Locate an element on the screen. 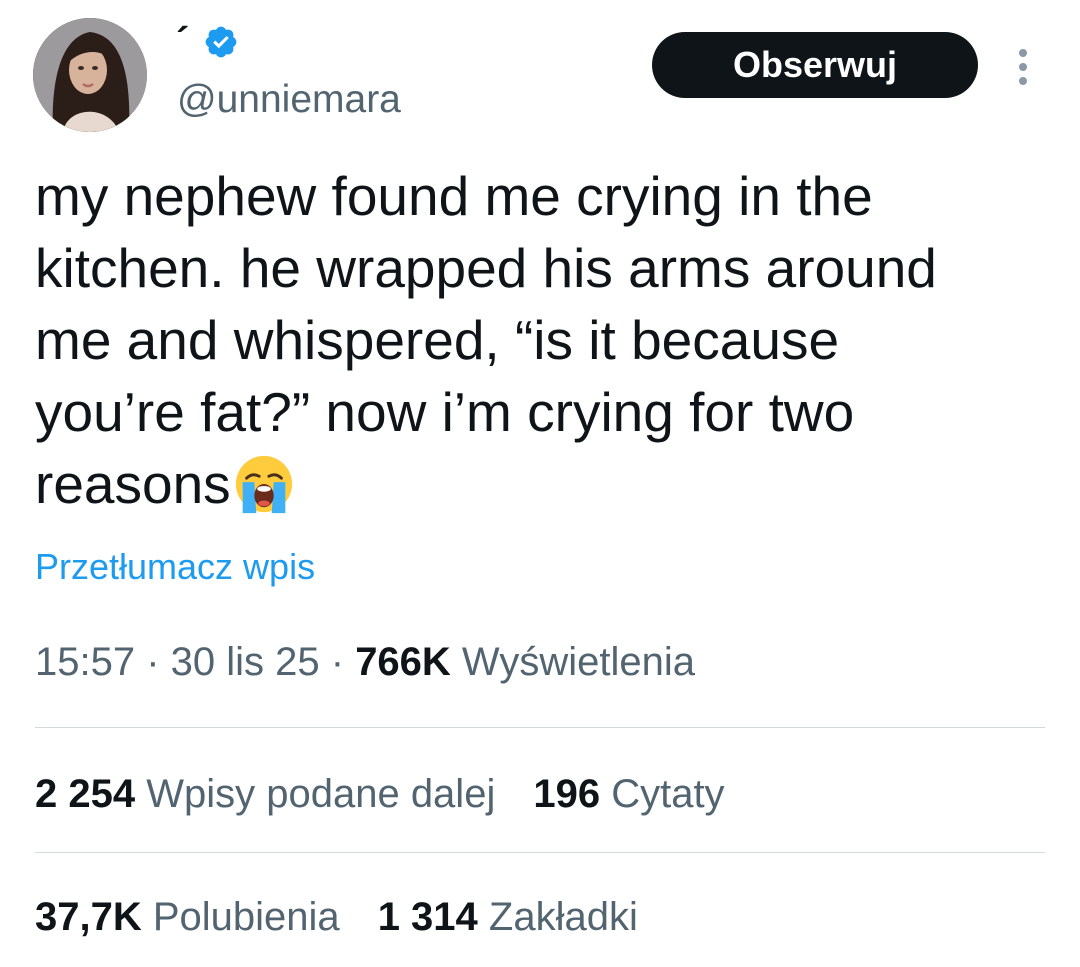  reposts-label: Wpisy podane dalej is located at coordinates (315, 794).